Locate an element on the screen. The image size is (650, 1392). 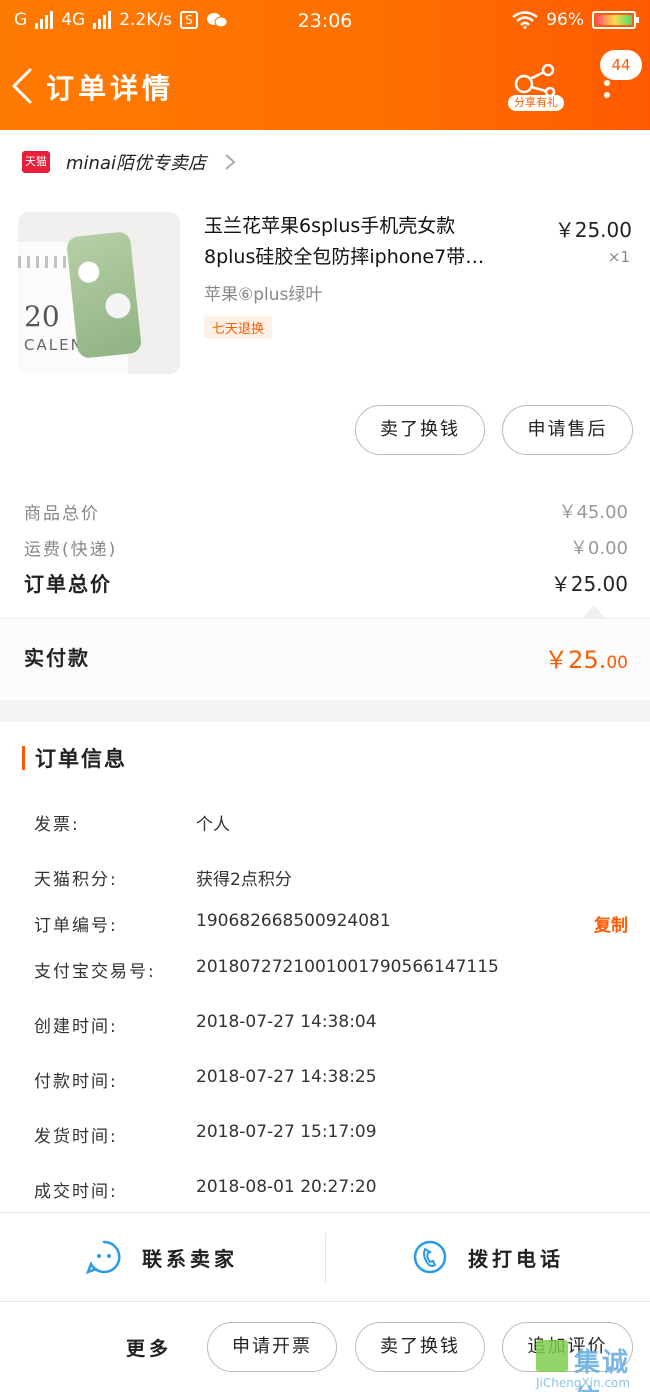
paid-value: ￥25.00 is located at coordinates (586, 657).